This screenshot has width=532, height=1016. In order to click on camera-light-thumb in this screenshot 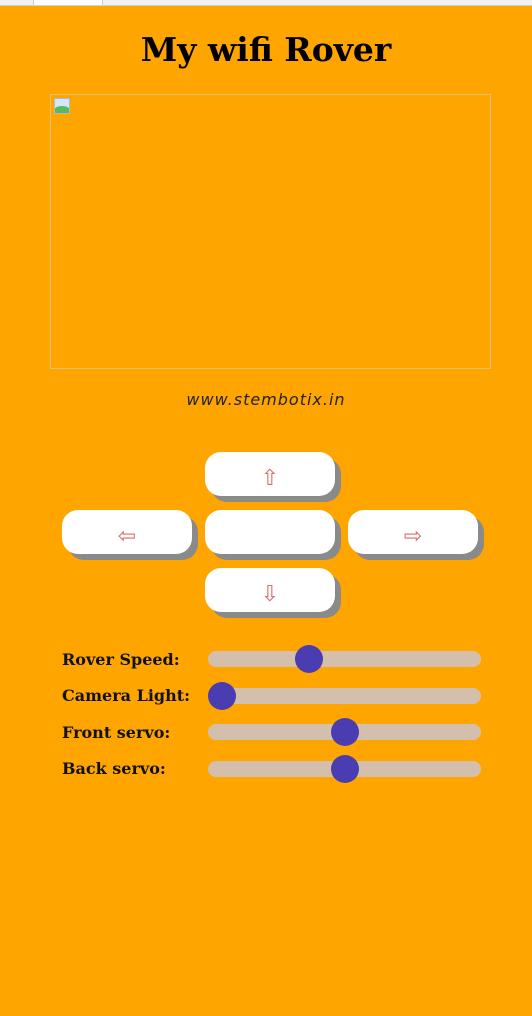, I will do `click(221, 696)`.